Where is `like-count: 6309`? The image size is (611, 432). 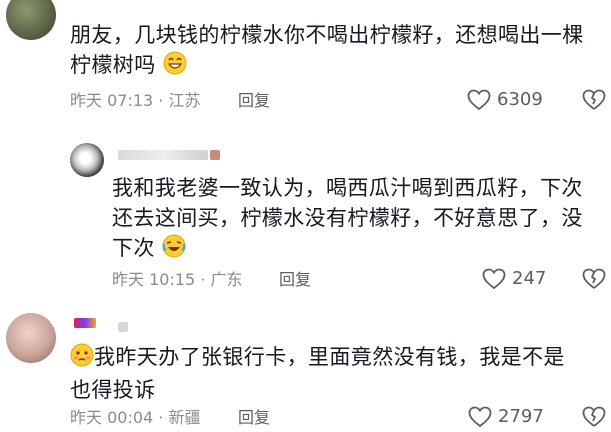
like-count: 6309 is located at coordinates (520, 99).